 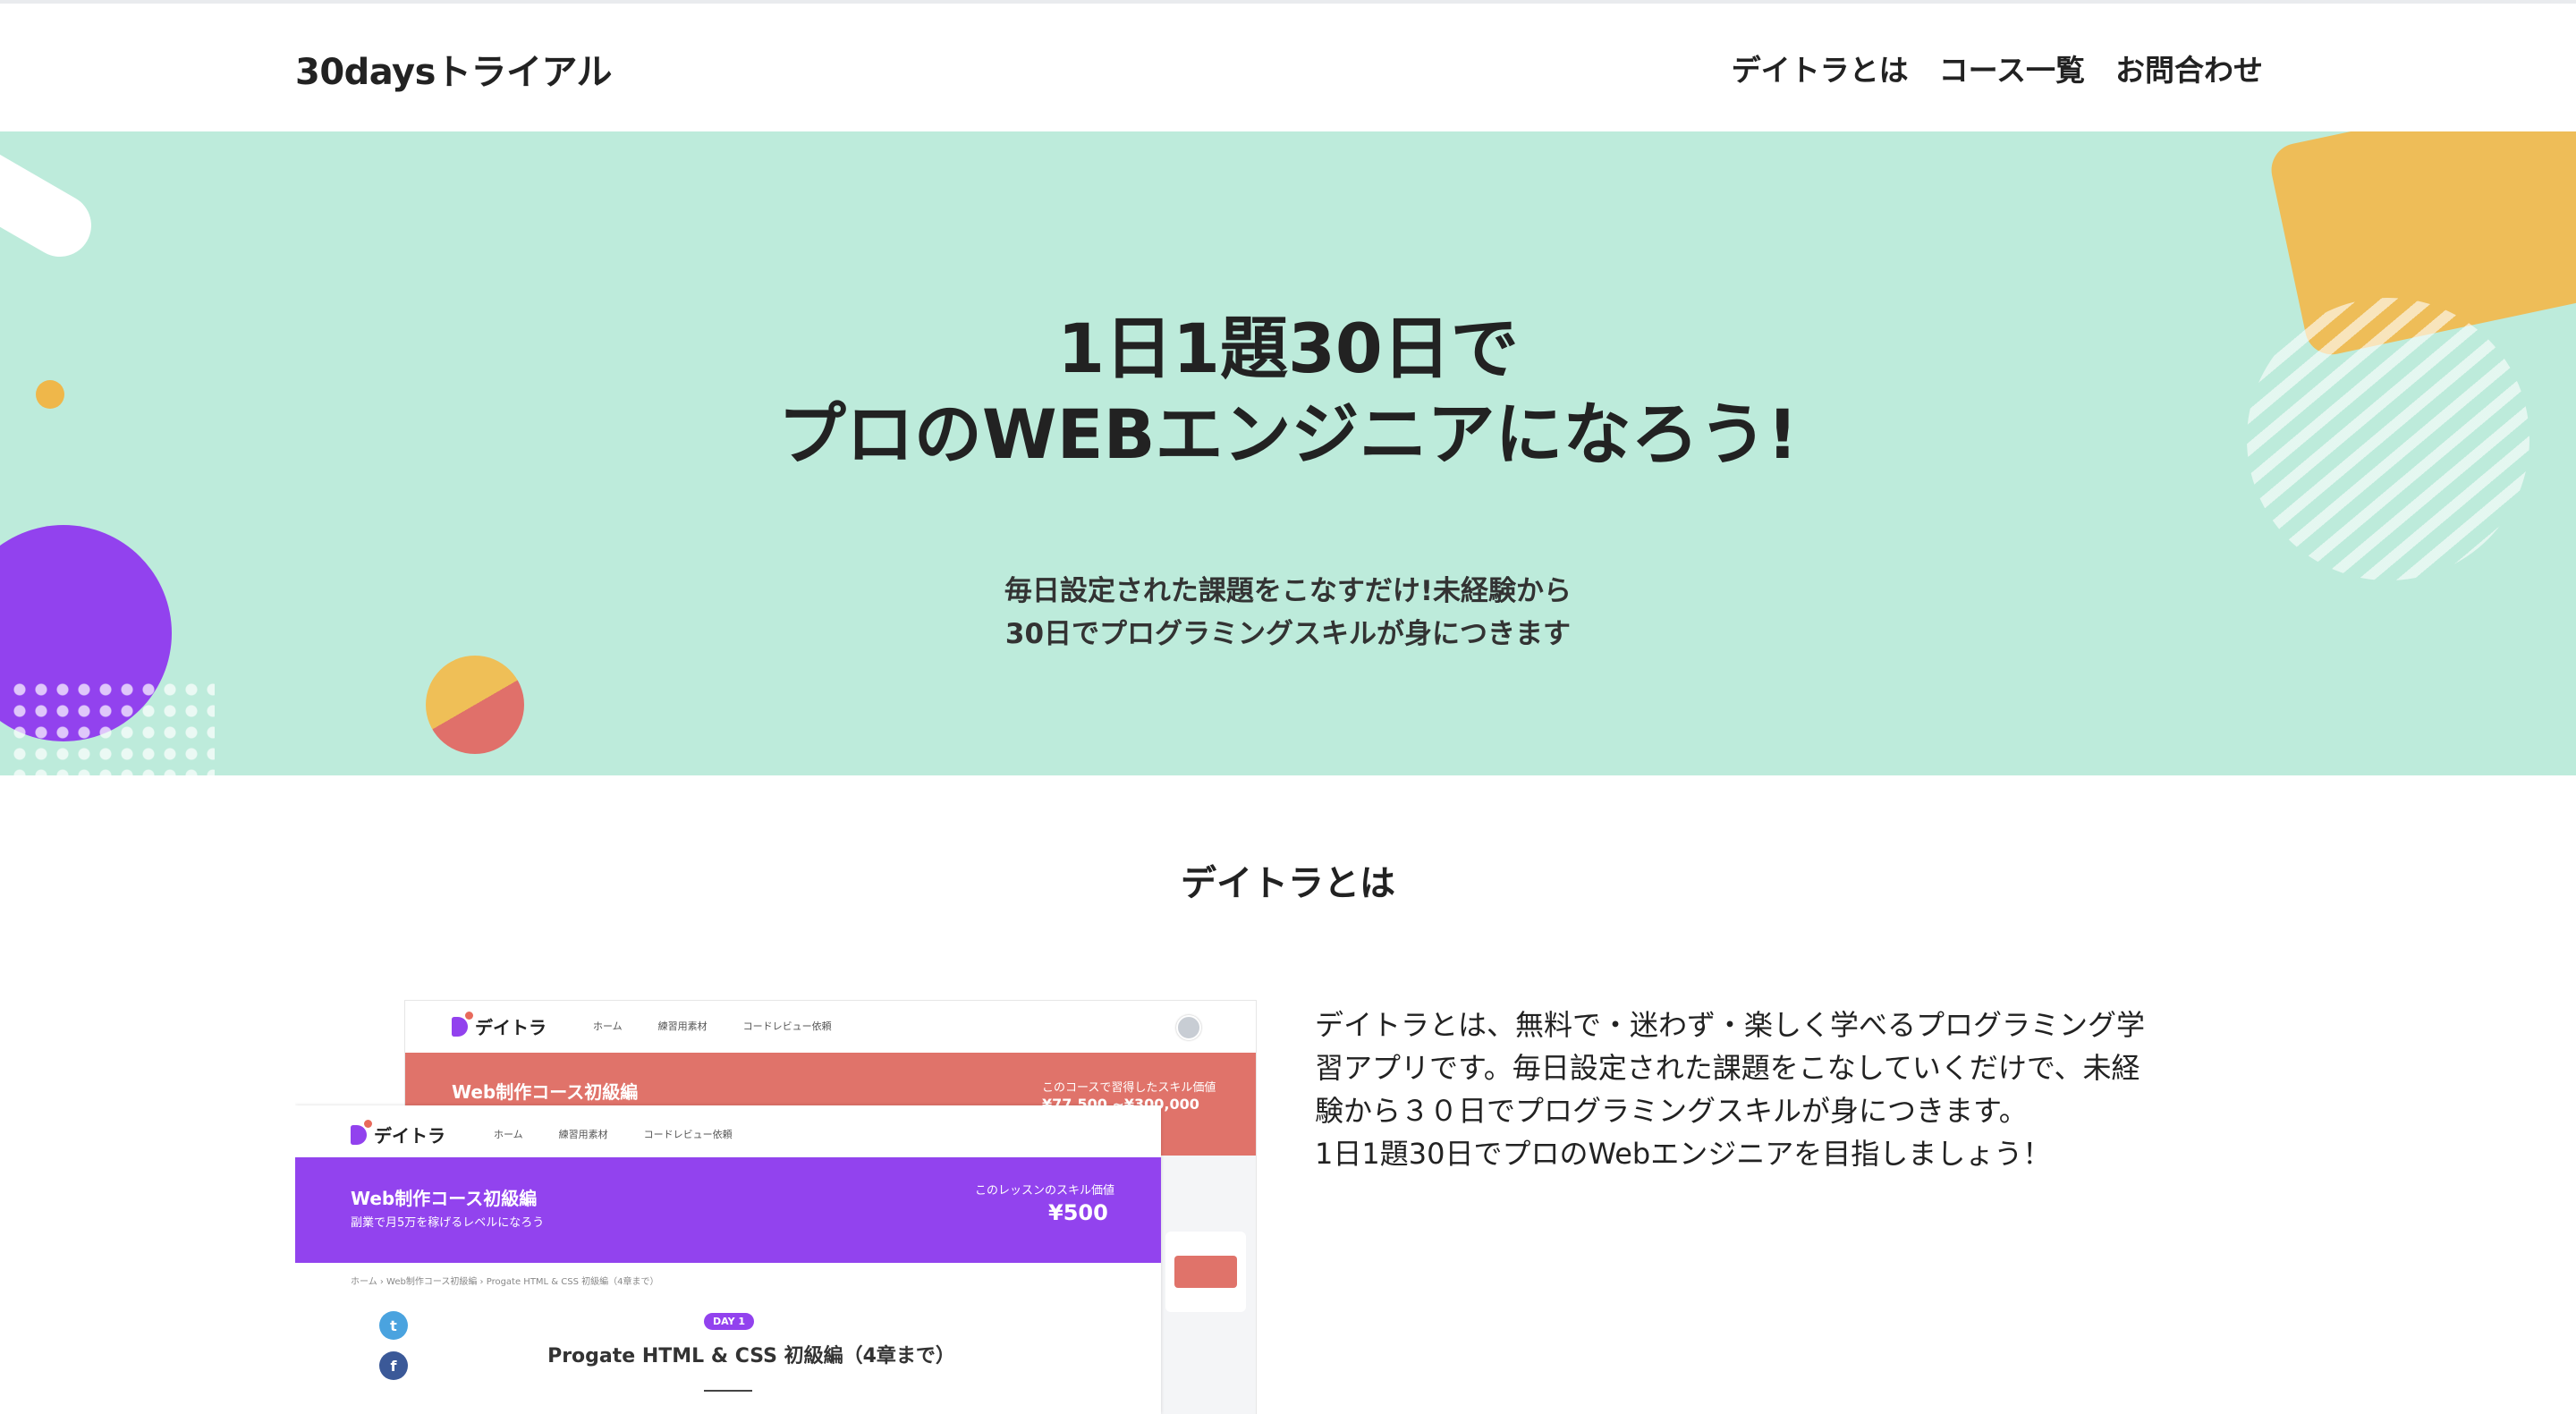 I want to click on decor-split-circle, so click(x=475, y=705).